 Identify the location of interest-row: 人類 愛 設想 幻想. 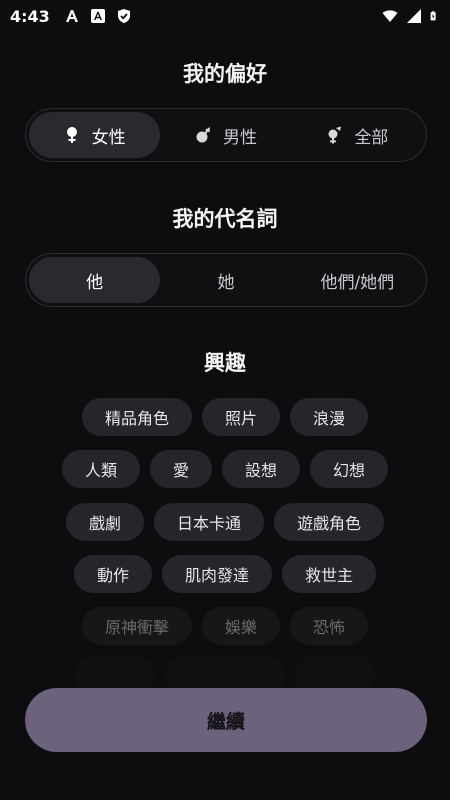
(225, 469).